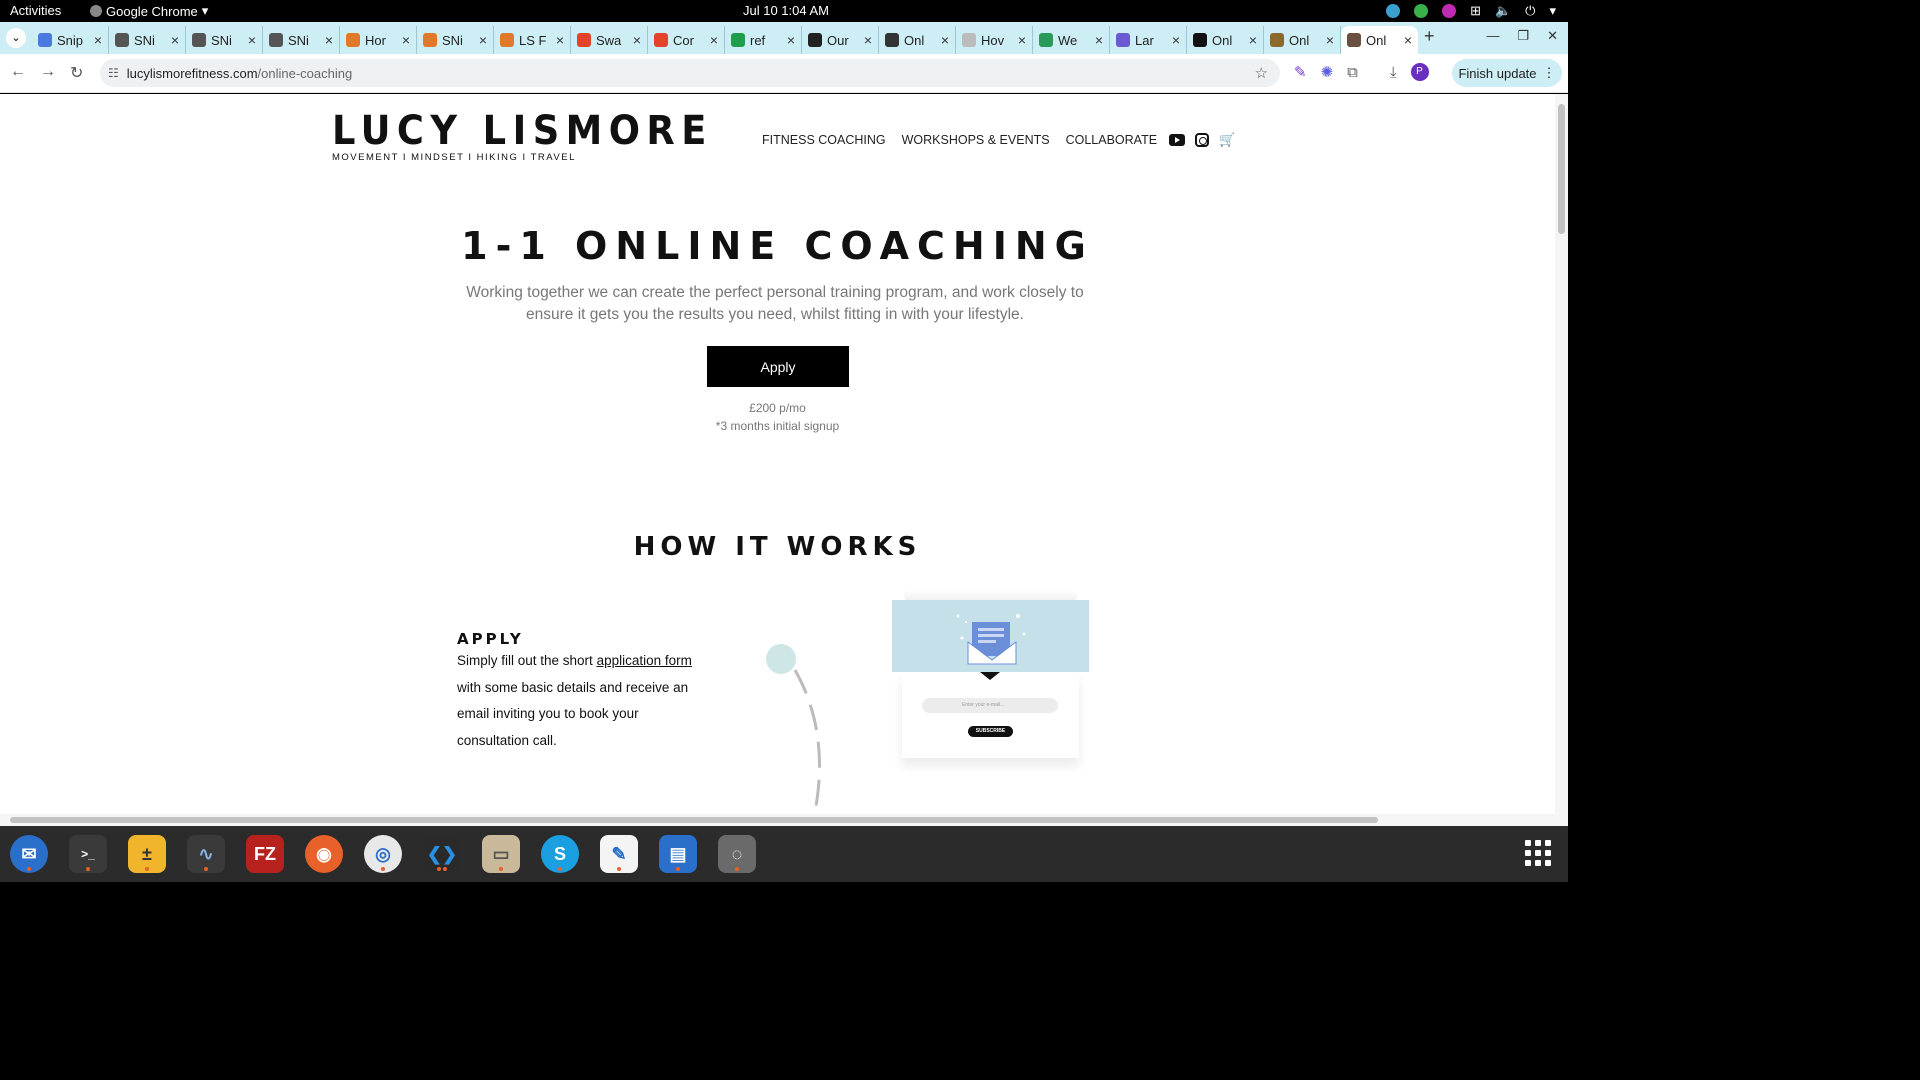  What do you see at coordinates (1507, 73) in the screenshot?
I see `finish-update-button: Finish update ⋮` at bounding box center [1507, 73].